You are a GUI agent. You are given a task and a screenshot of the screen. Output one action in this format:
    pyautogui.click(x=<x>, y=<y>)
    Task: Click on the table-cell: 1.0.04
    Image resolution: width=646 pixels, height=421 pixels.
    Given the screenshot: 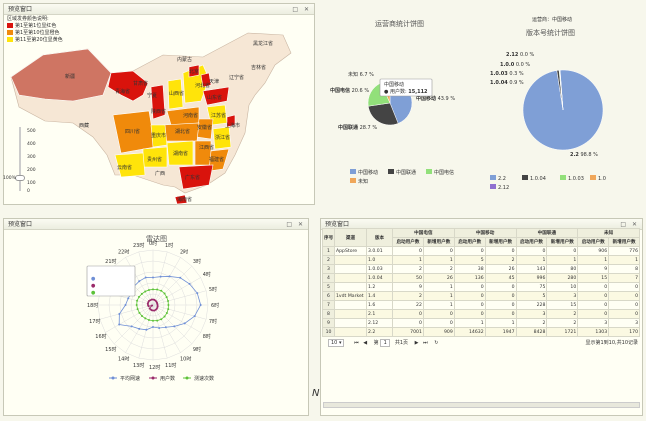 What is the action you would take?
    pyautogui.click(x=379, y=278)
    